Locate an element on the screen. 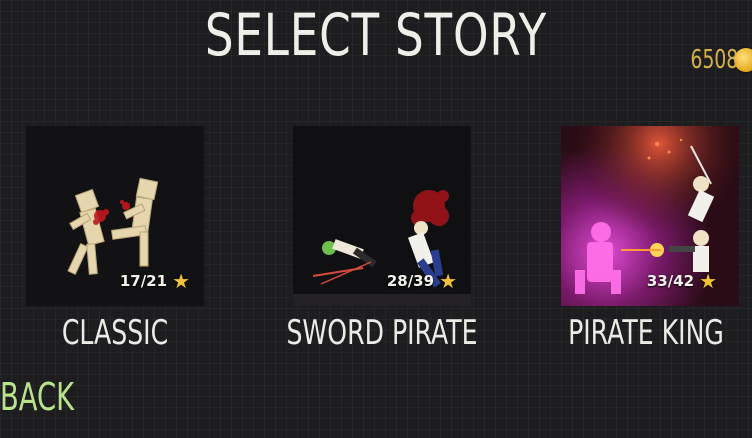  story-progress: 17/21 ★ is located at coordinates (155, 281).